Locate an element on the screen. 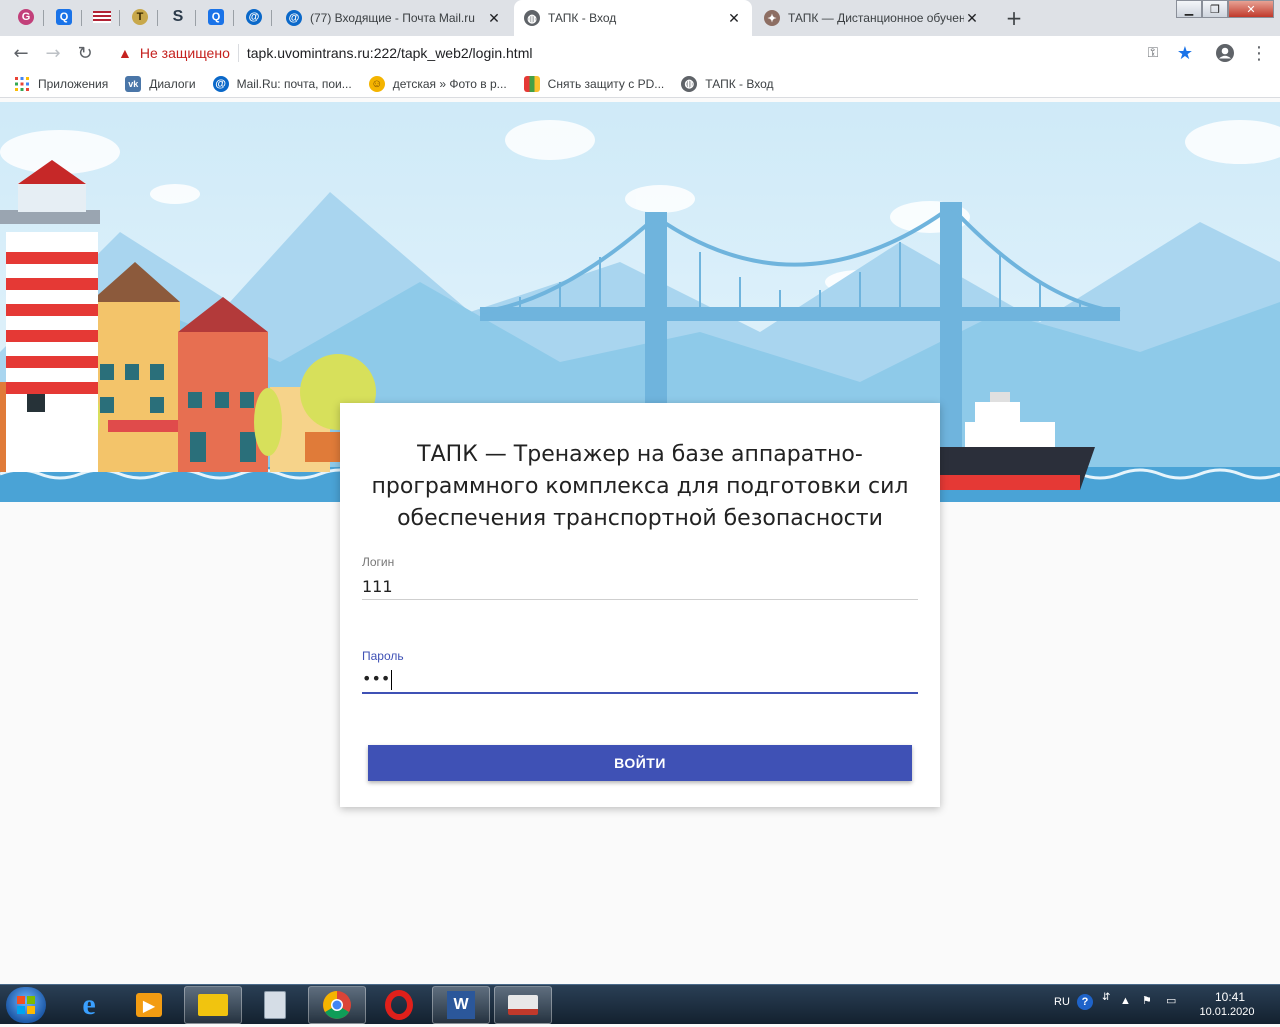 This screenshot has height=1027, width=1280. action-center-flag-icon: ⚑ is located at coordinates (1147, 1000).